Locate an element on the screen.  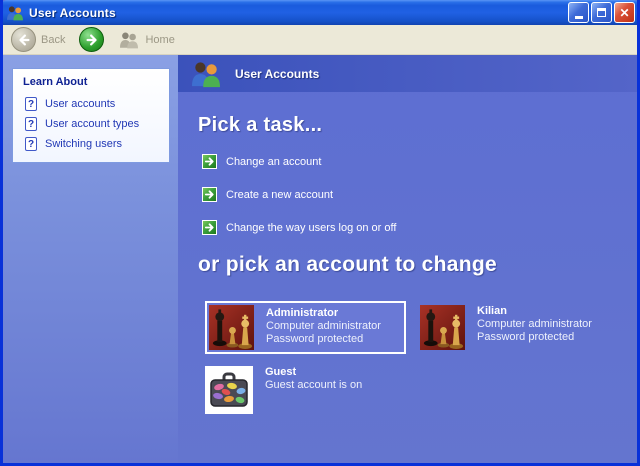
account-name: Guest is located at coordinates (281, 372).